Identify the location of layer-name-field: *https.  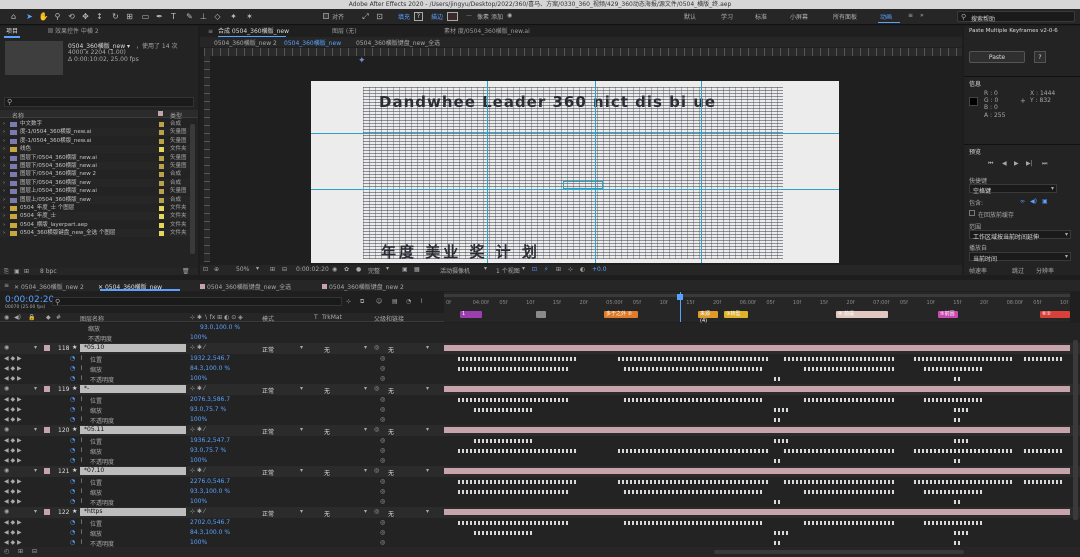
(133, 512).